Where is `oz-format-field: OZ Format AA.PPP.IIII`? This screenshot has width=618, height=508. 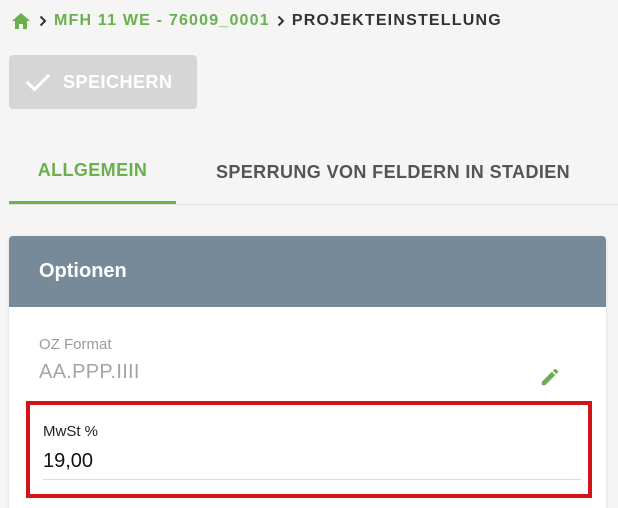 oz-format-field: OZ Format AA.PPP.IIII is located at coordinates (309, 361).